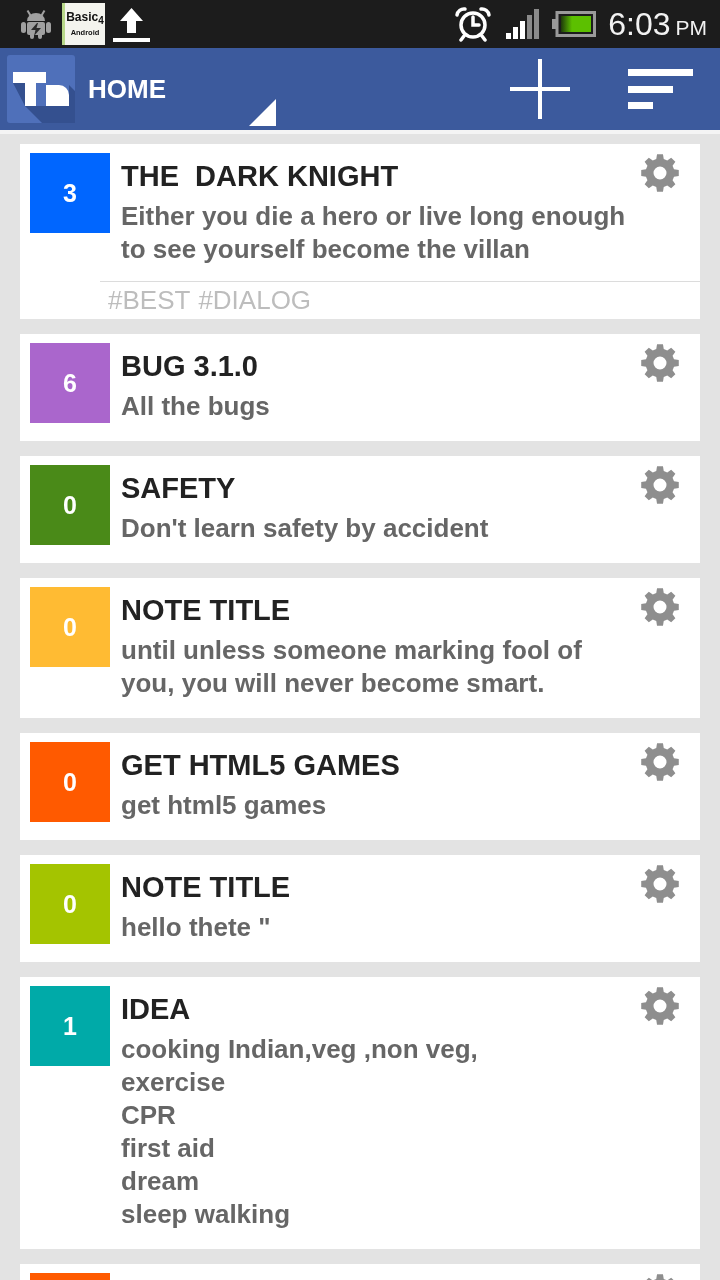  What do you see at coordinates (360, 509) in the screenshot?
I see `note-card: 0 SAFETY Don't learn safety by accident` at bounding box center [360, 509].